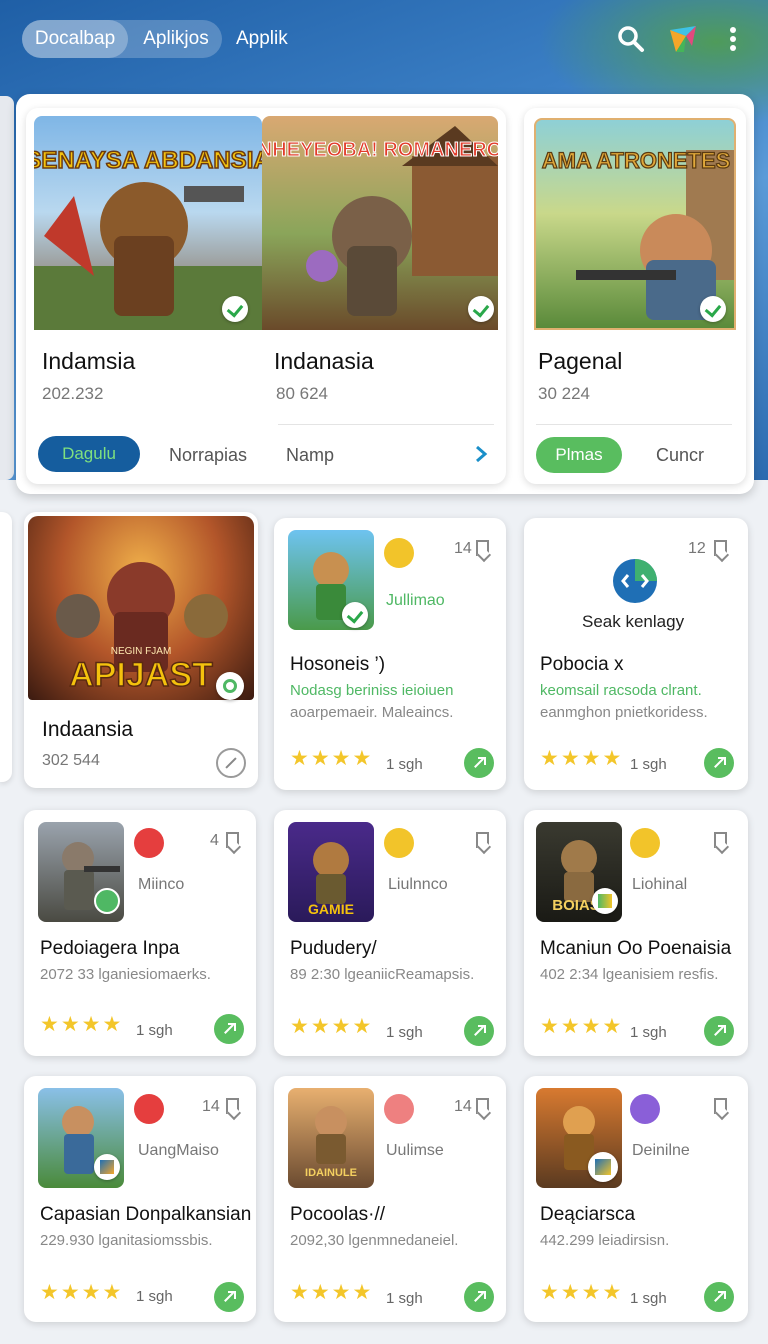 The height and width of the screenshot is (1344, 768). I want to click on hero-art-title-2: NHEYEOBA! ROMANERO, so click(380, 150).